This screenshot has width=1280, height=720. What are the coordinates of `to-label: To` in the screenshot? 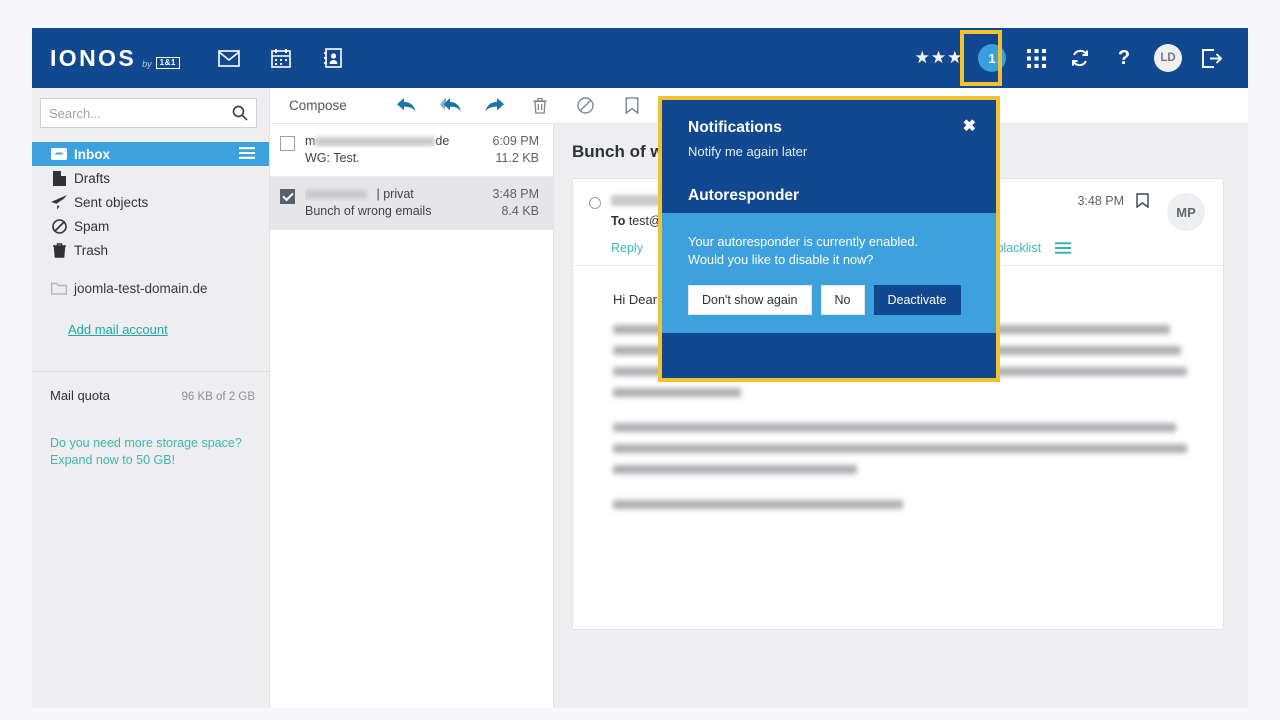 It's located at (618, 221).